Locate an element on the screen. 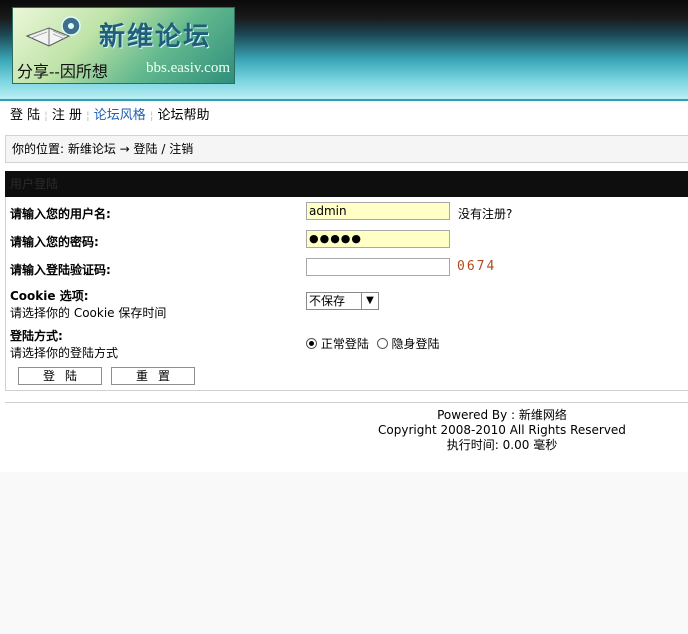 This screenshot has width=688, height=634. logo-domain: bbs.easiv.com is located at coordinates (188, 68).